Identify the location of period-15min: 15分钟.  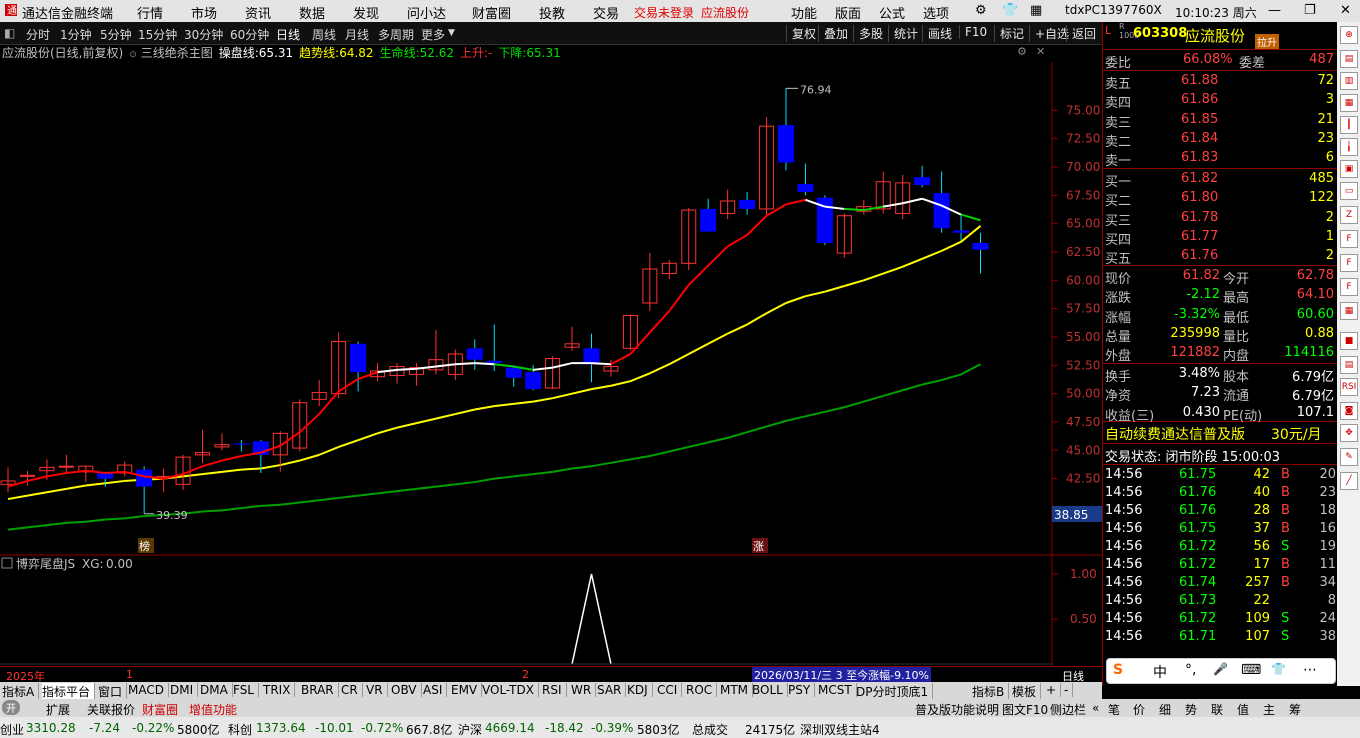
(157, 34).